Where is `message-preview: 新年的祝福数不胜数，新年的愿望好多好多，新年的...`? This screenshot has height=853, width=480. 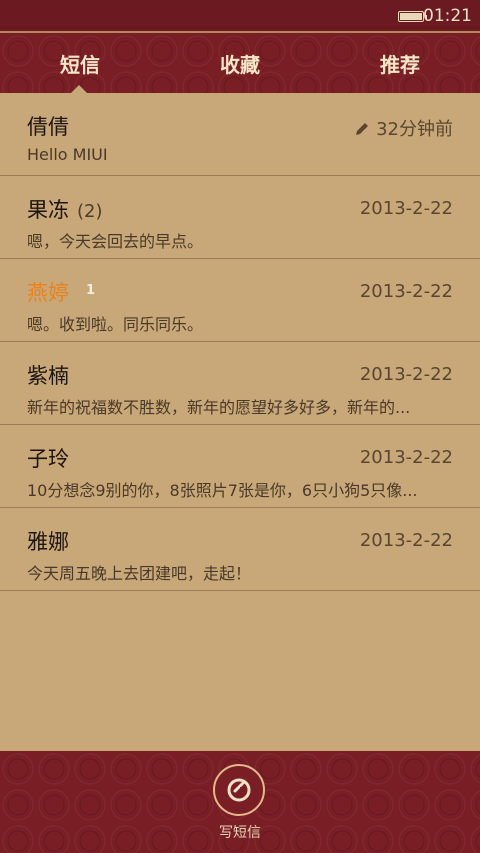
message-preview: 新年的祝福数不胜数，新年的愿望好多好多，新年的... is located at coordinates (219, 407).